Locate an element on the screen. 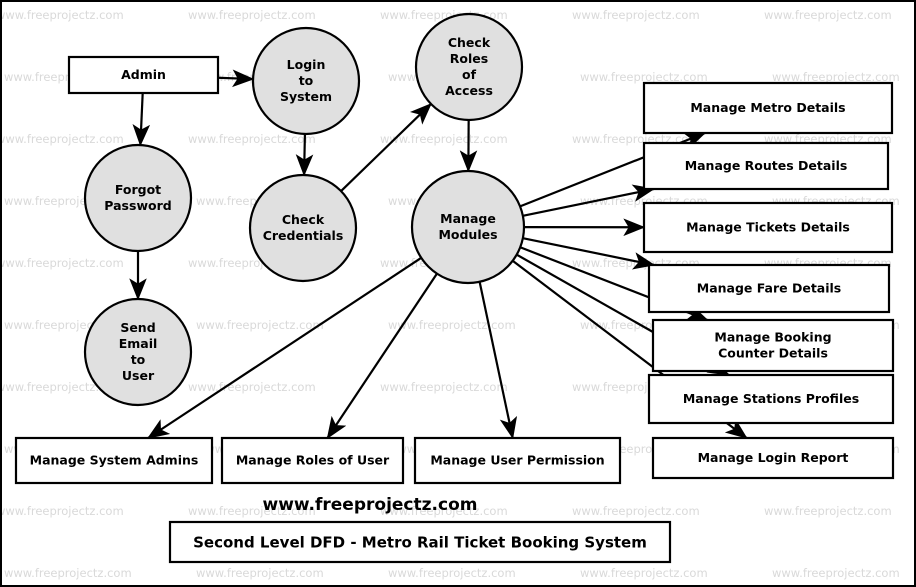  flow-admin-to-forgot-password is located at coordinates (141, 119).